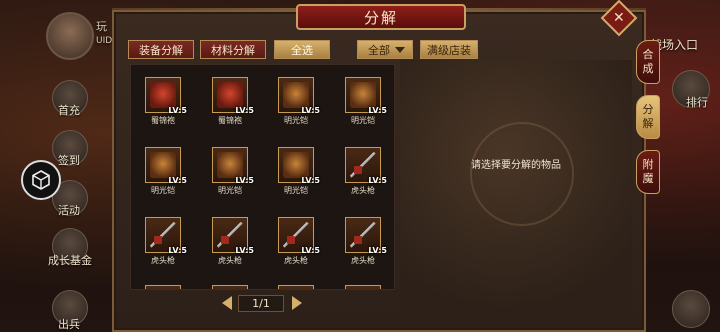  I want to click on player-name: 玩, so click(101, 26).